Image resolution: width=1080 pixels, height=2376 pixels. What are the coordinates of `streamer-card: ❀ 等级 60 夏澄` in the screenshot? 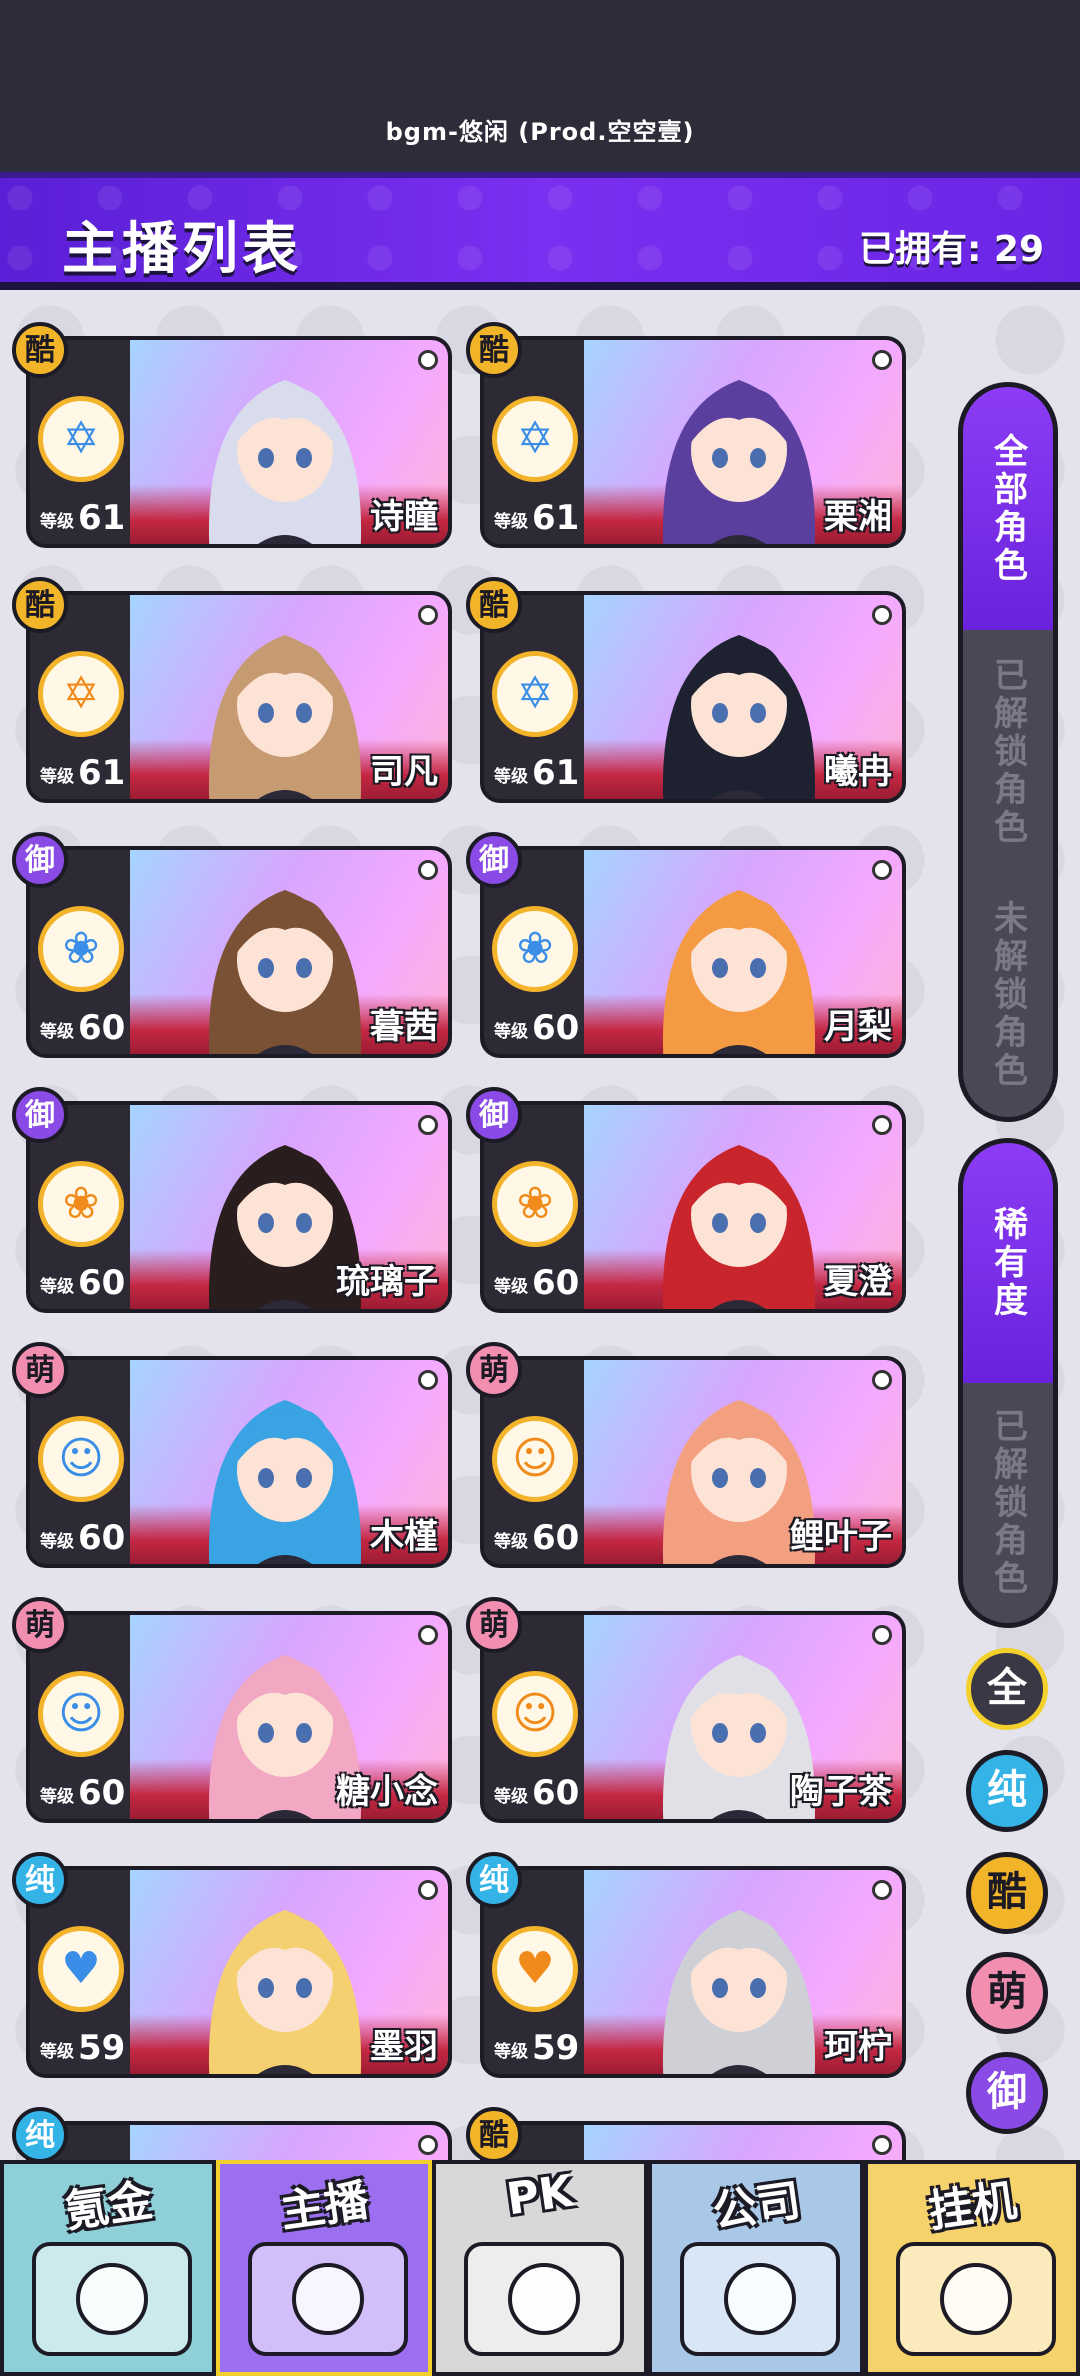 It's located at (693, 1207).